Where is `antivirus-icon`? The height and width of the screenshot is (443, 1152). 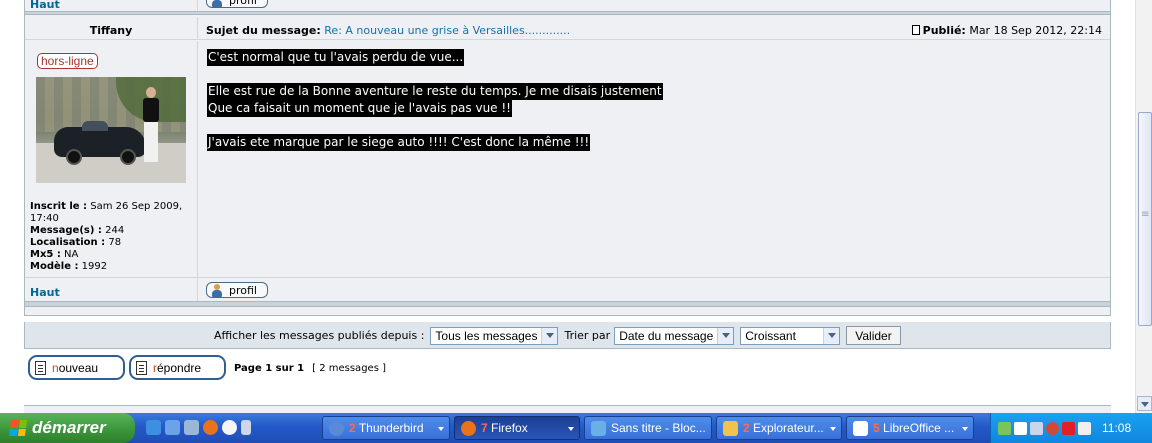 antivirus-icon is located at coordinates (1068, 428).